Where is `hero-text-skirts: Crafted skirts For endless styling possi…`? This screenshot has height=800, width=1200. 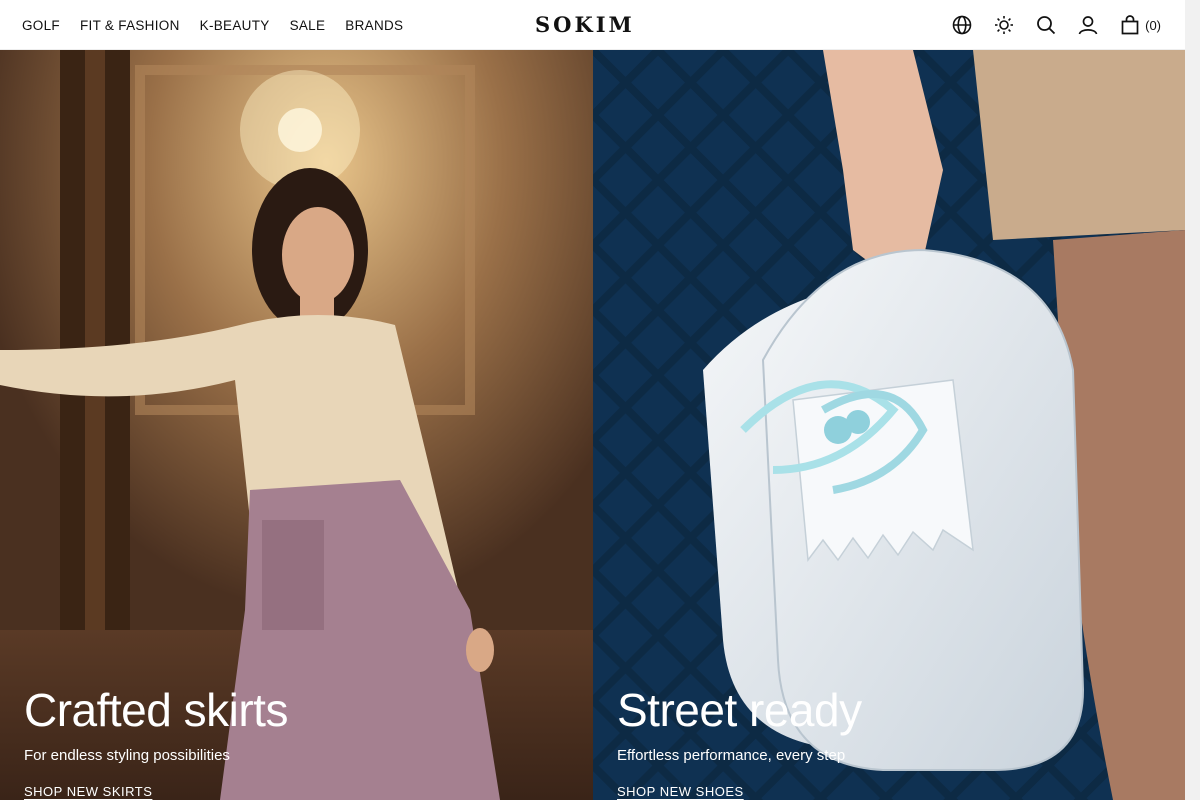 hero-text-skirts: Crafted skirts For endless styling possi… is located at coordinates (156, 743).